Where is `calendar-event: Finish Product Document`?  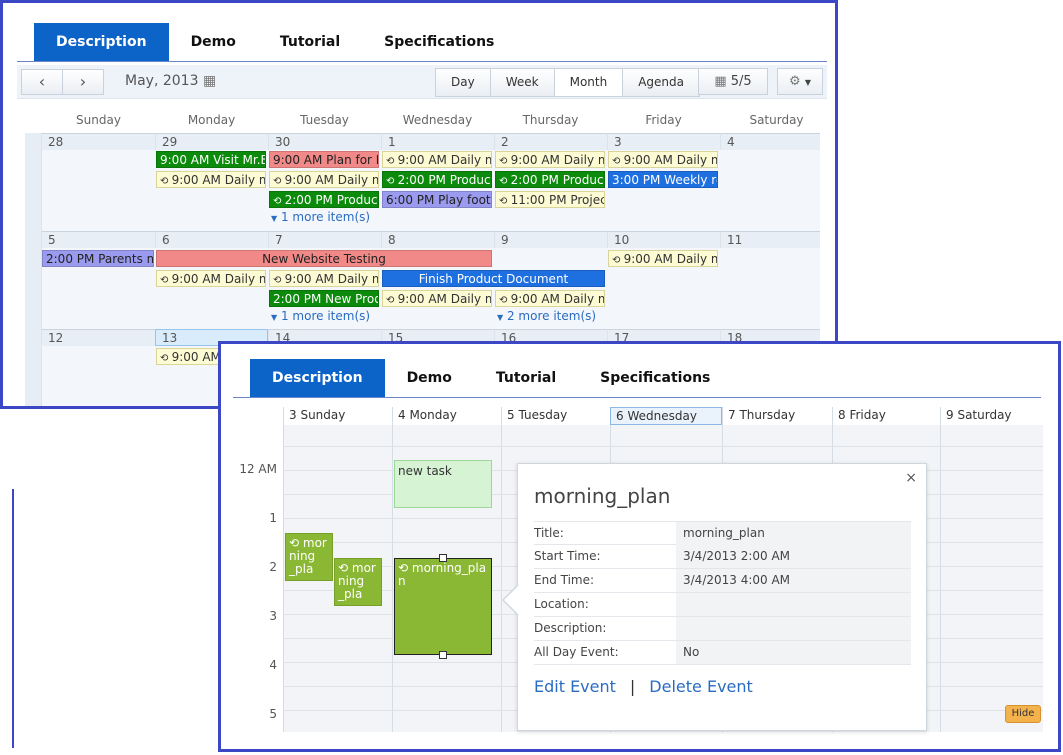
calendar-event: Finish Product Document is located at coordinates (493, 278).